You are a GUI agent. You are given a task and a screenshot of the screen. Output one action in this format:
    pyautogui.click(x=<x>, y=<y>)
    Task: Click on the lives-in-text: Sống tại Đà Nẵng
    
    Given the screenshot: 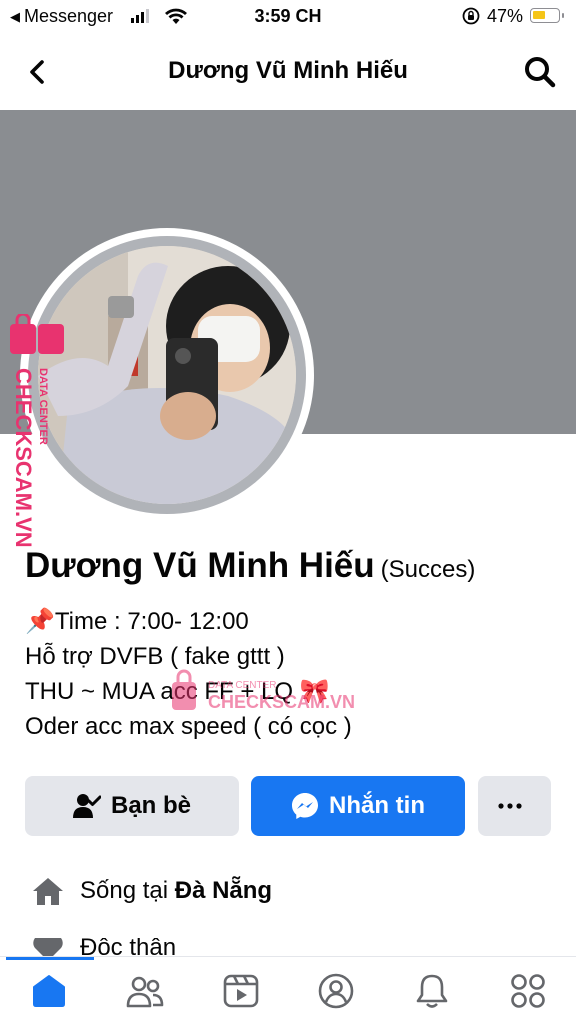 What is the action you would take?
    pyautogui.click(x=176, y=891)
    